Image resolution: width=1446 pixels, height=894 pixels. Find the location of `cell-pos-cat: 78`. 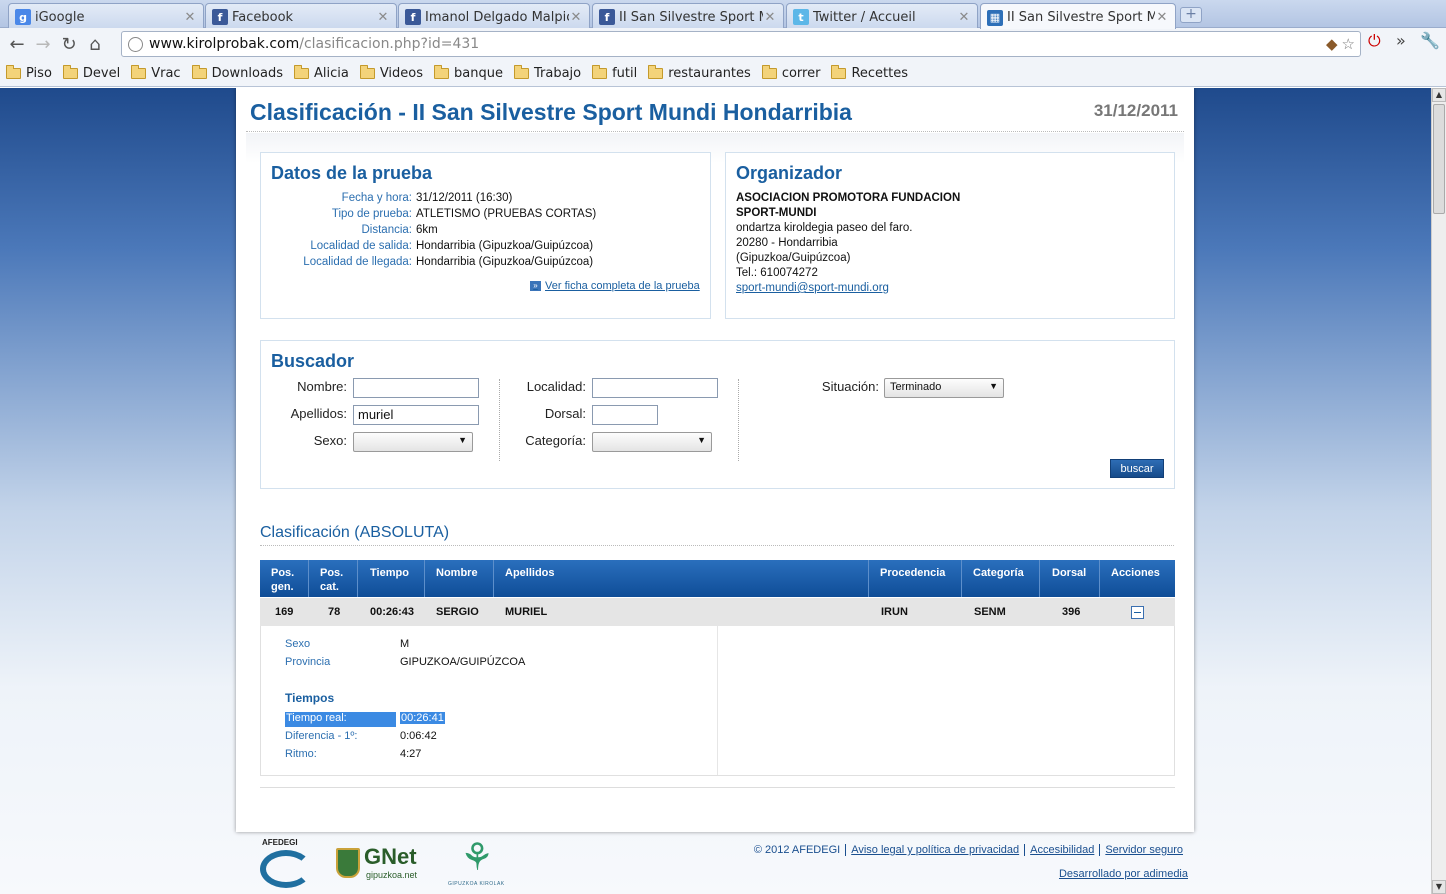

cell-pos-cat: 78 is located at coordinates (334, 612).